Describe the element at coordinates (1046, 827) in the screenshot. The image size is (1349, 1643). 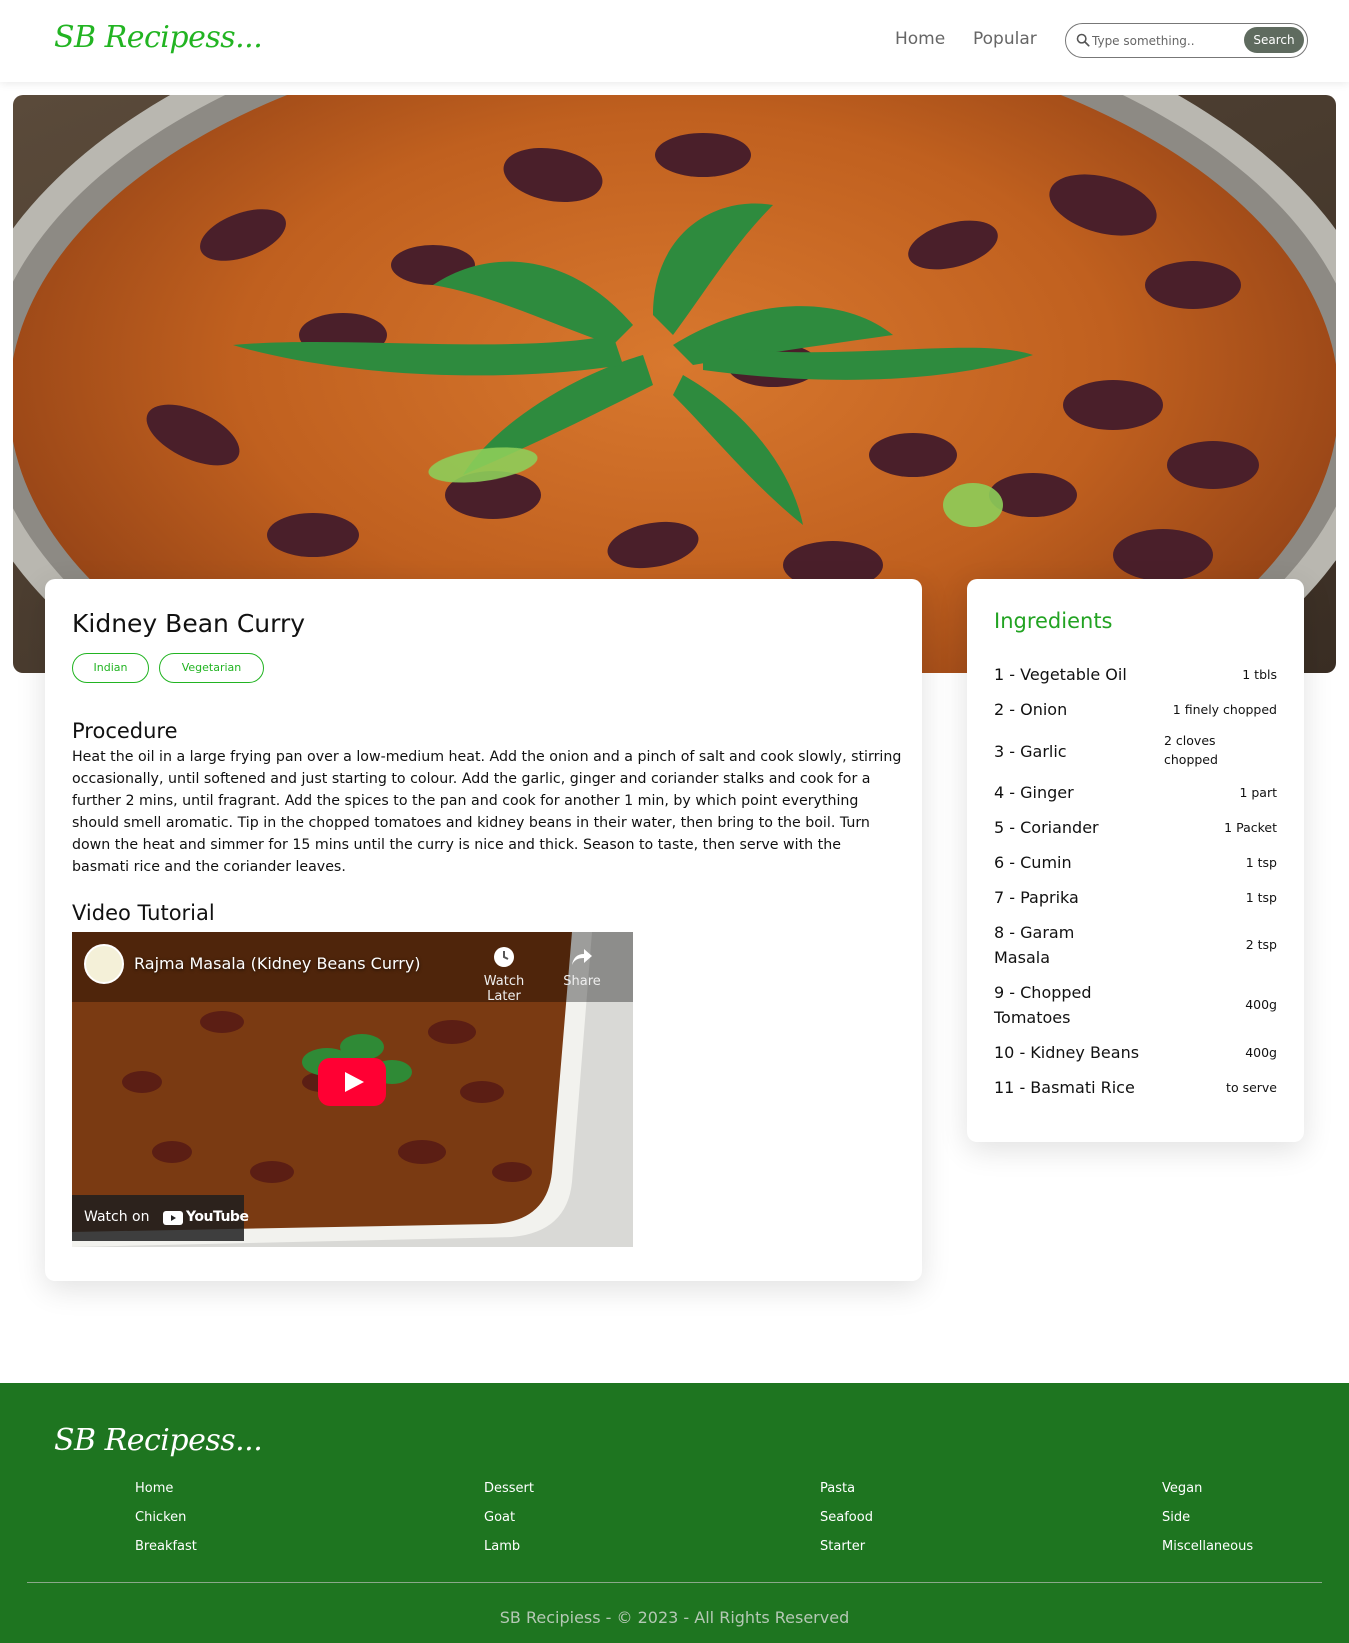
I see `ingredient-name: 5 - Coriander` at that location.